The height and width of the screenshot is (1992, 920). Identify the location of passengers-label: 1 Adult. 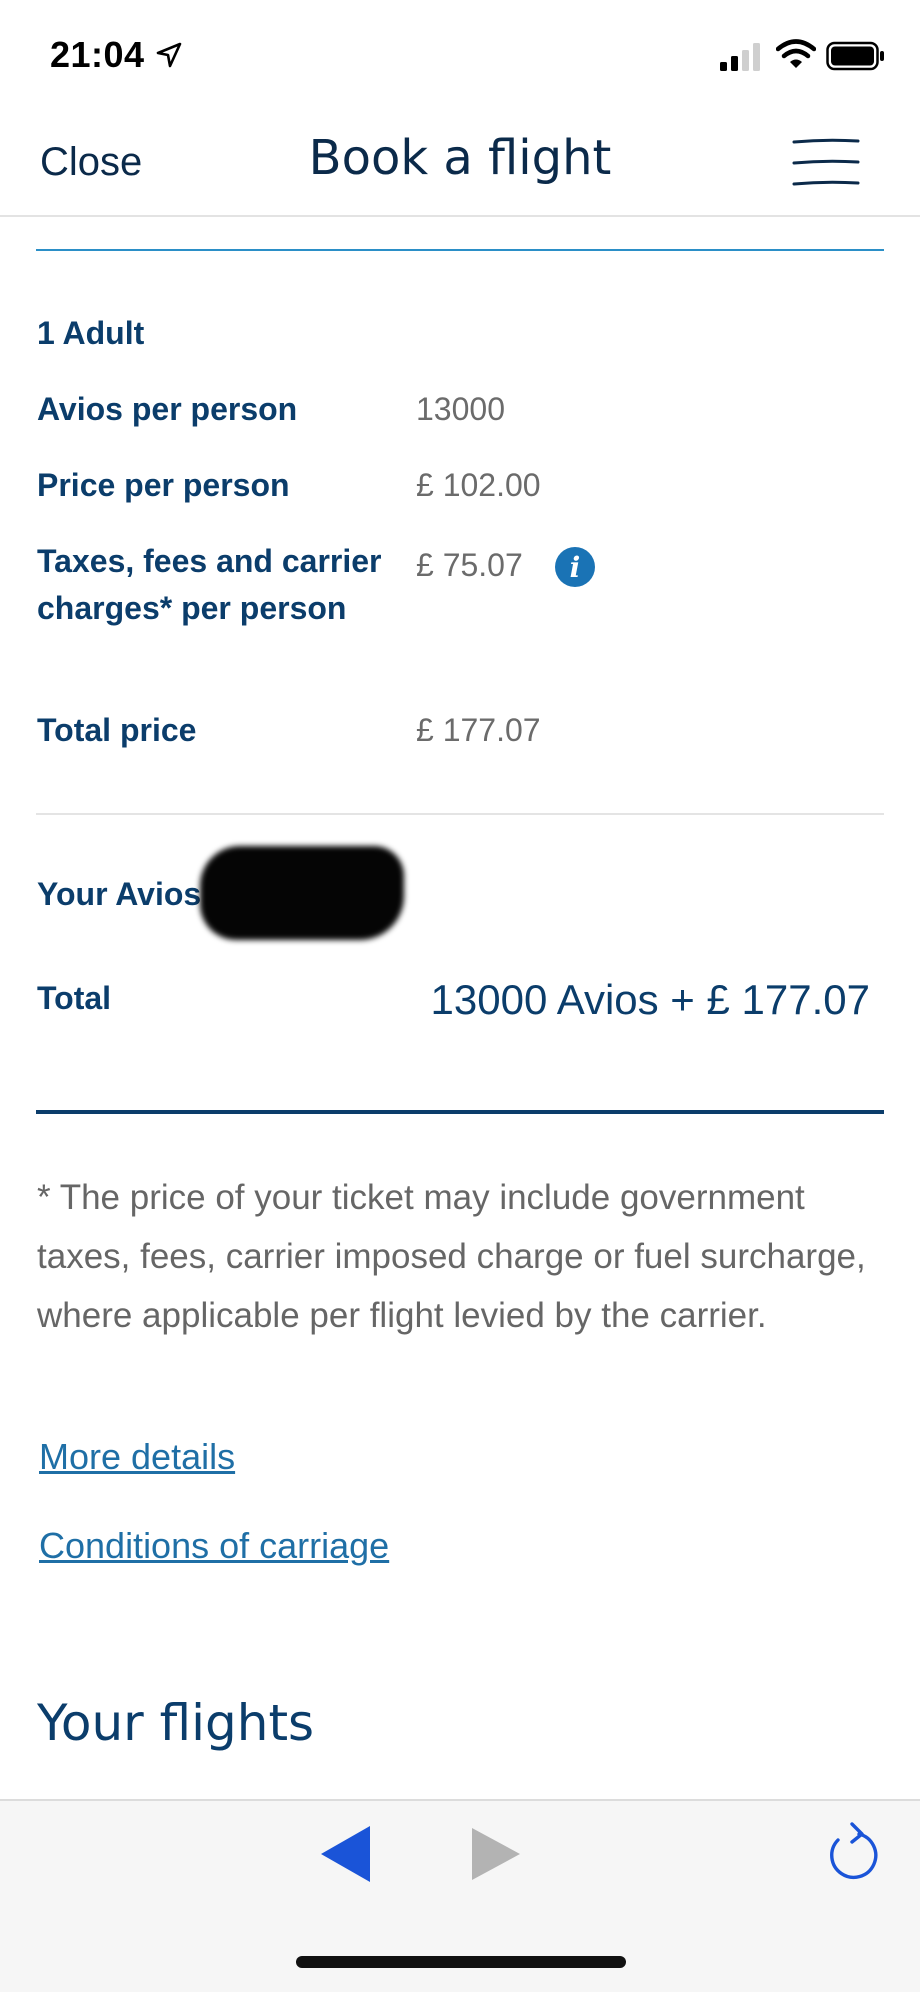
(91, 333).